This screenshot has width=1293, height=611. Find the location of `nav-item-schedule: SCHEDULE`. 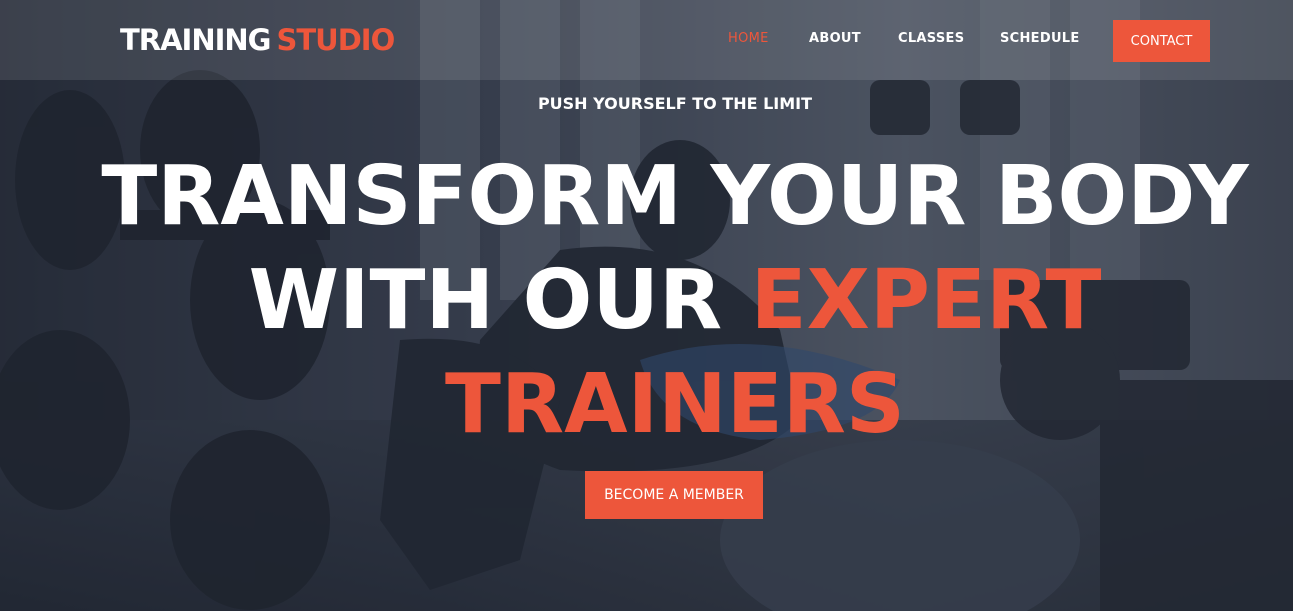

nav-item-schedule: SCHEDULE is located at coordinates (1040, 38).